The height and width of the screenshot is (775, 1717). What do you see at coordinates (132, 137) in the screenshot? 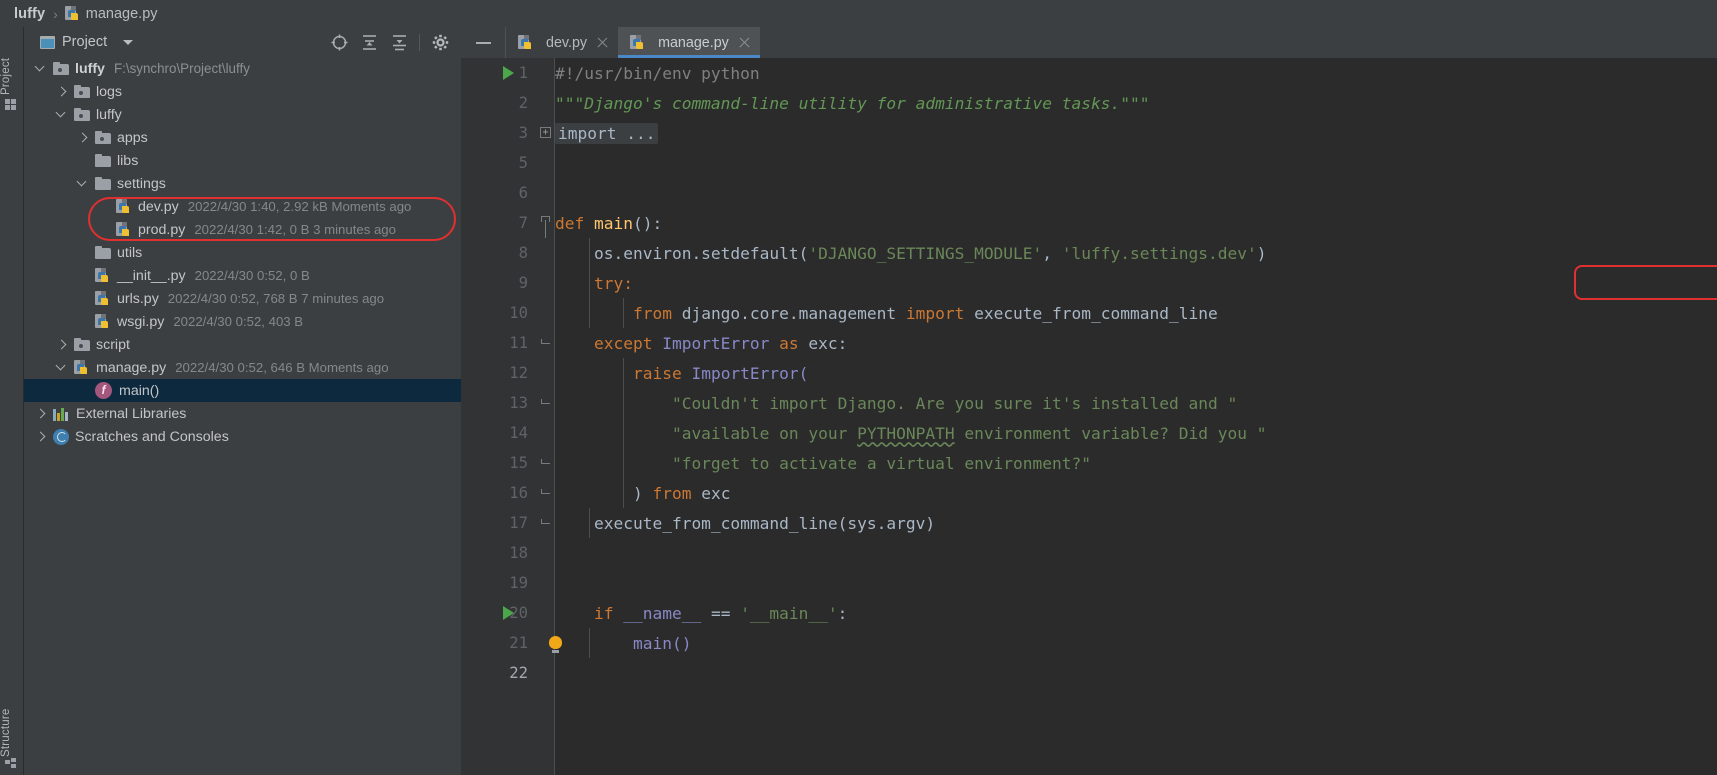
I see `tree-row-label: apps` at bounding box center [132, 137].